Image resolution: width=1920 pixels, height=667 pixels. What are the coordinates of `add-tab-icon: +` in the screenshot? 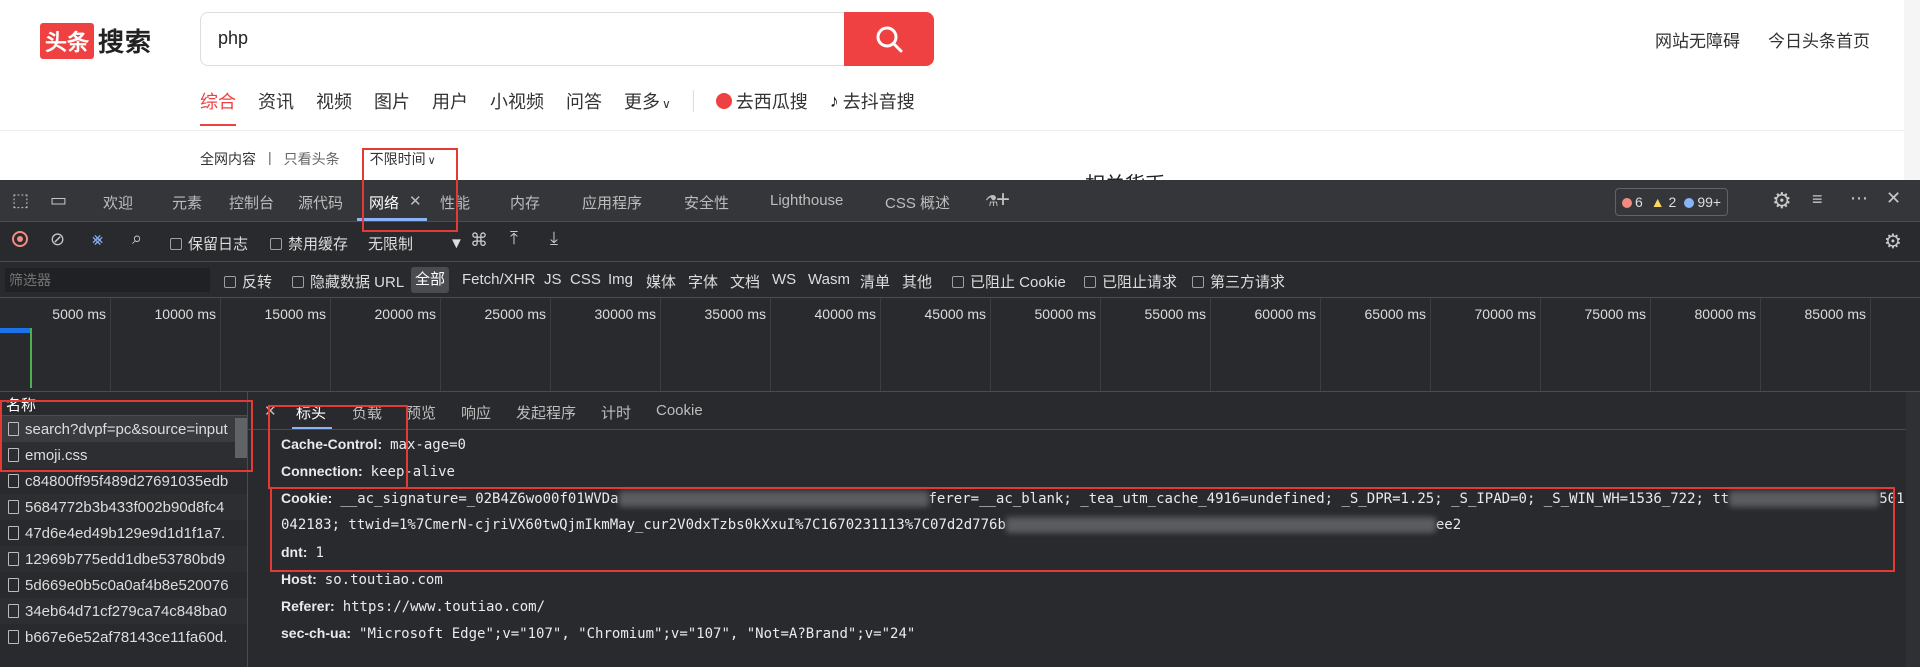 It's located at (1003, 200).